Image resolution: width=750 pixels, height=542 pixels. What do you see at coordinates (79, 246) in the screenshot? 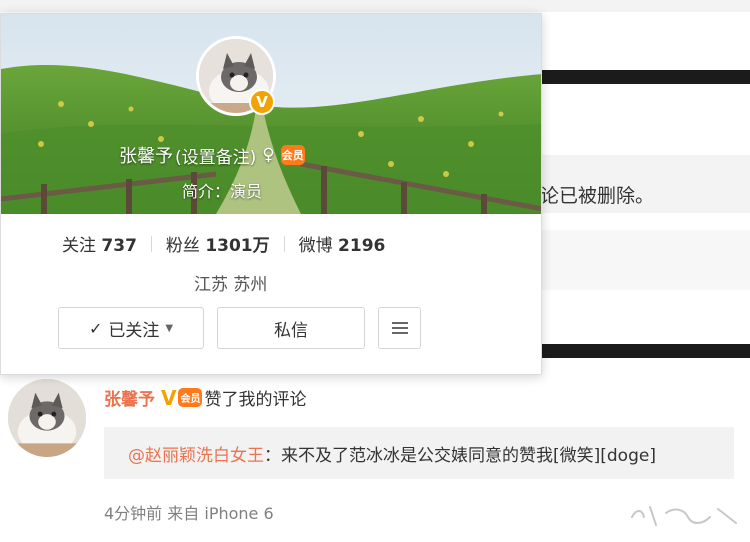
I see `stat-label: 关注` at bounding box center [79, 246].